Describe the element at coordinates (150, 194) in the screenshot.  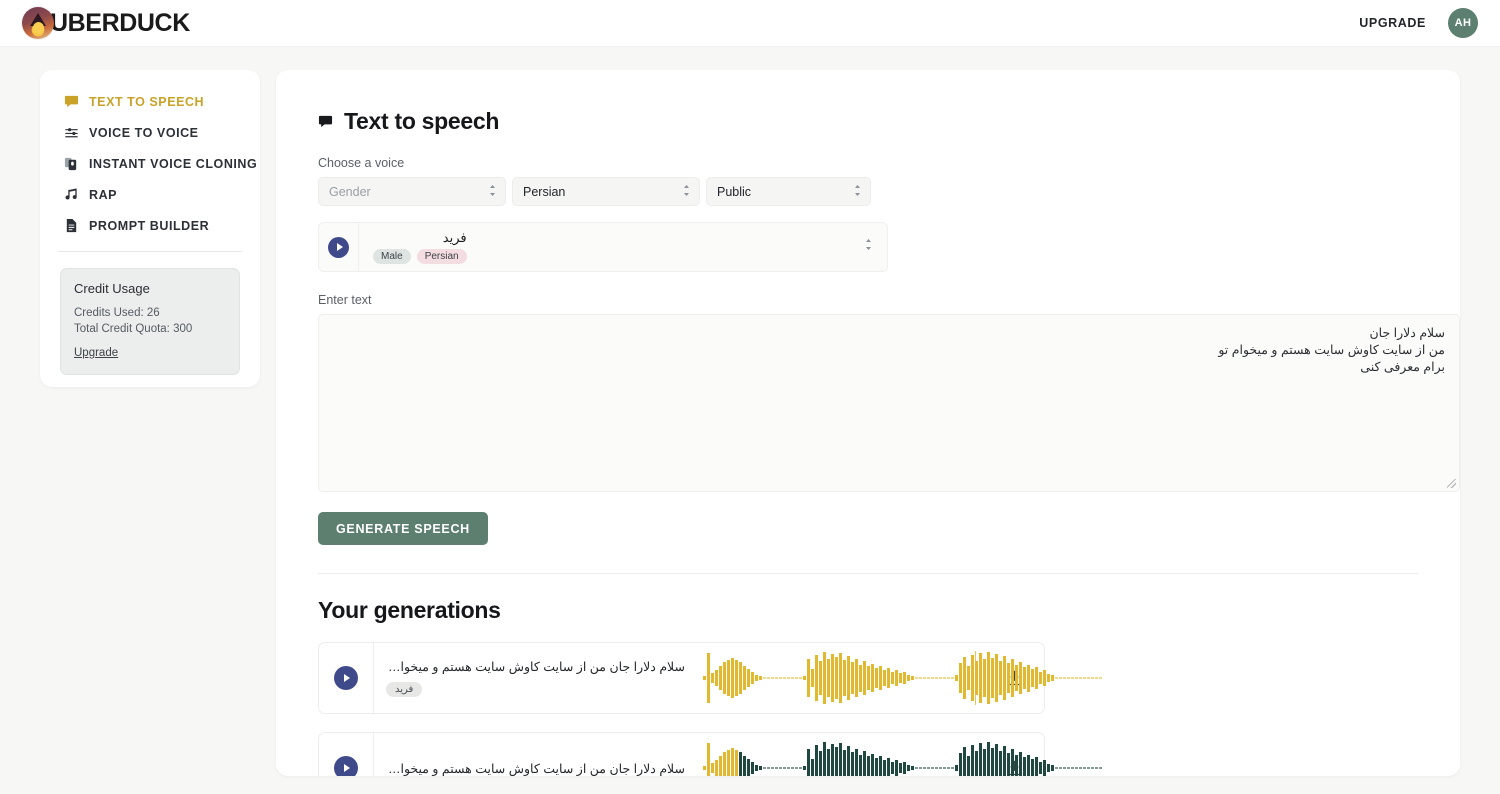
I see `sidebar-item-rap: RAP` at that location.